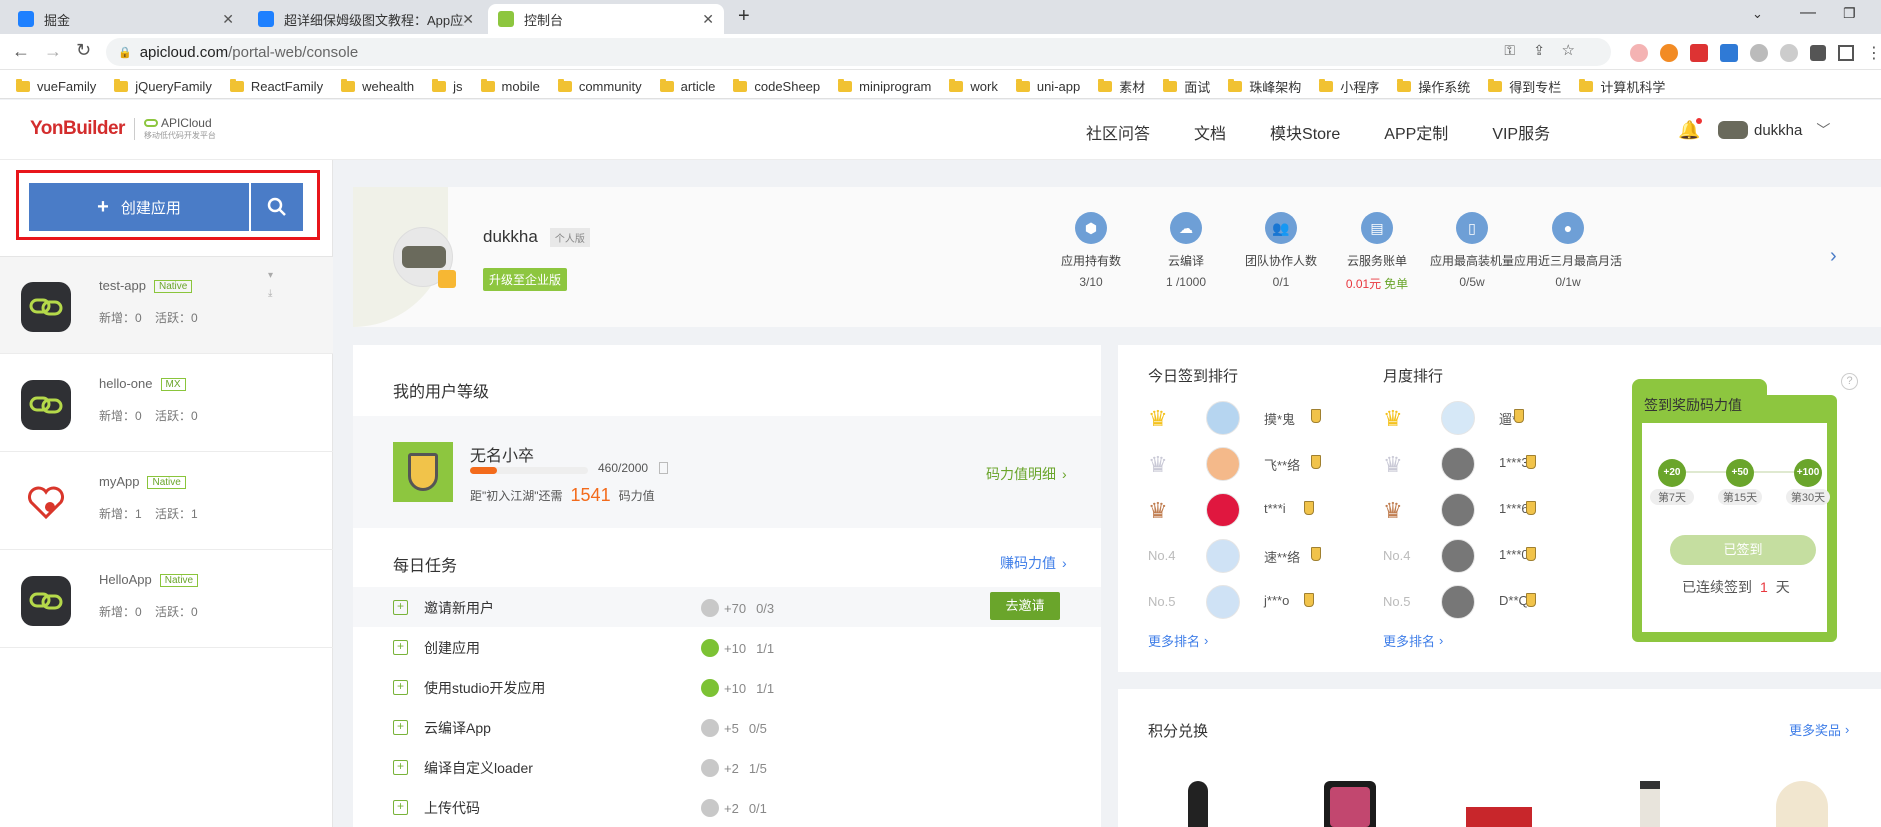 Image resolution: width=1881 pixels, height=827 pixels. What do you see at coordinates (1808, 473) in the screenshot?
I see `reward-badge: +100` at bounding box center [1808, 473].